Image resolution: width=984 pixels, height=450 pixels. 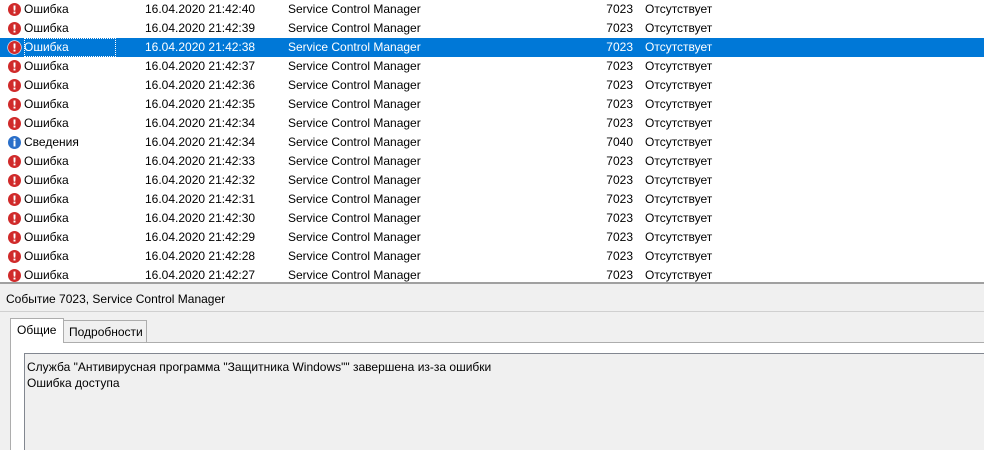 What do you see at coordinates (200, 28) in the screenshot?
I see `event-date: 16.04.2020 21:42:39` at bounding box center [200, 28].